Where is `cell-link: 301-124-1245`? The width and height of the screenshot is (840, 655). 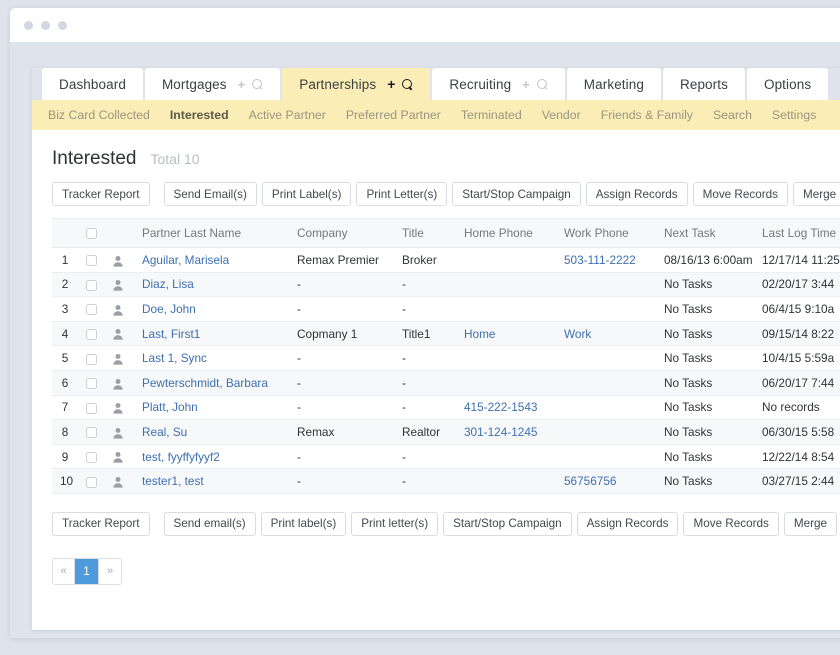
cell-link: 301-124-1245 is located at coordinates (500, 432).